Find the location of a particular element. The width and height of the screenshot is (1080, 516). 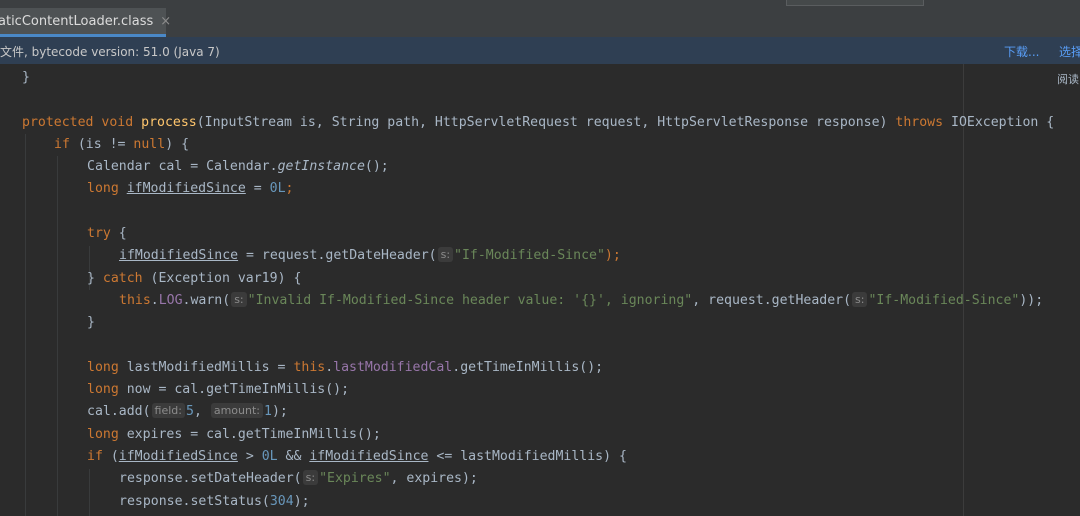

tab-label: aticContentLoader.class is located at coordinates (77, 21).